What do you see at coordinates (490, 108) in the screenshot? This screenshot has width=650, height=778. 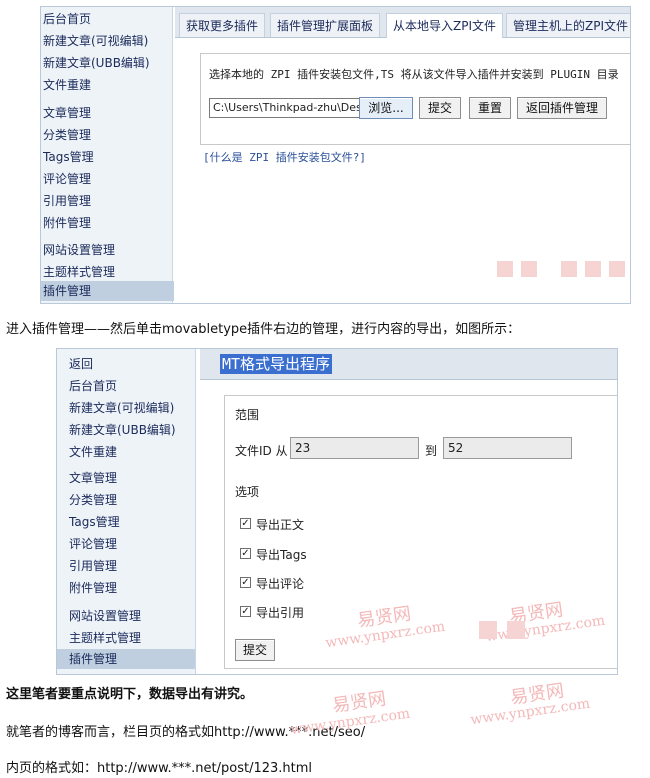 I see `reset-button: 重置` at bounding box center [490, 108].